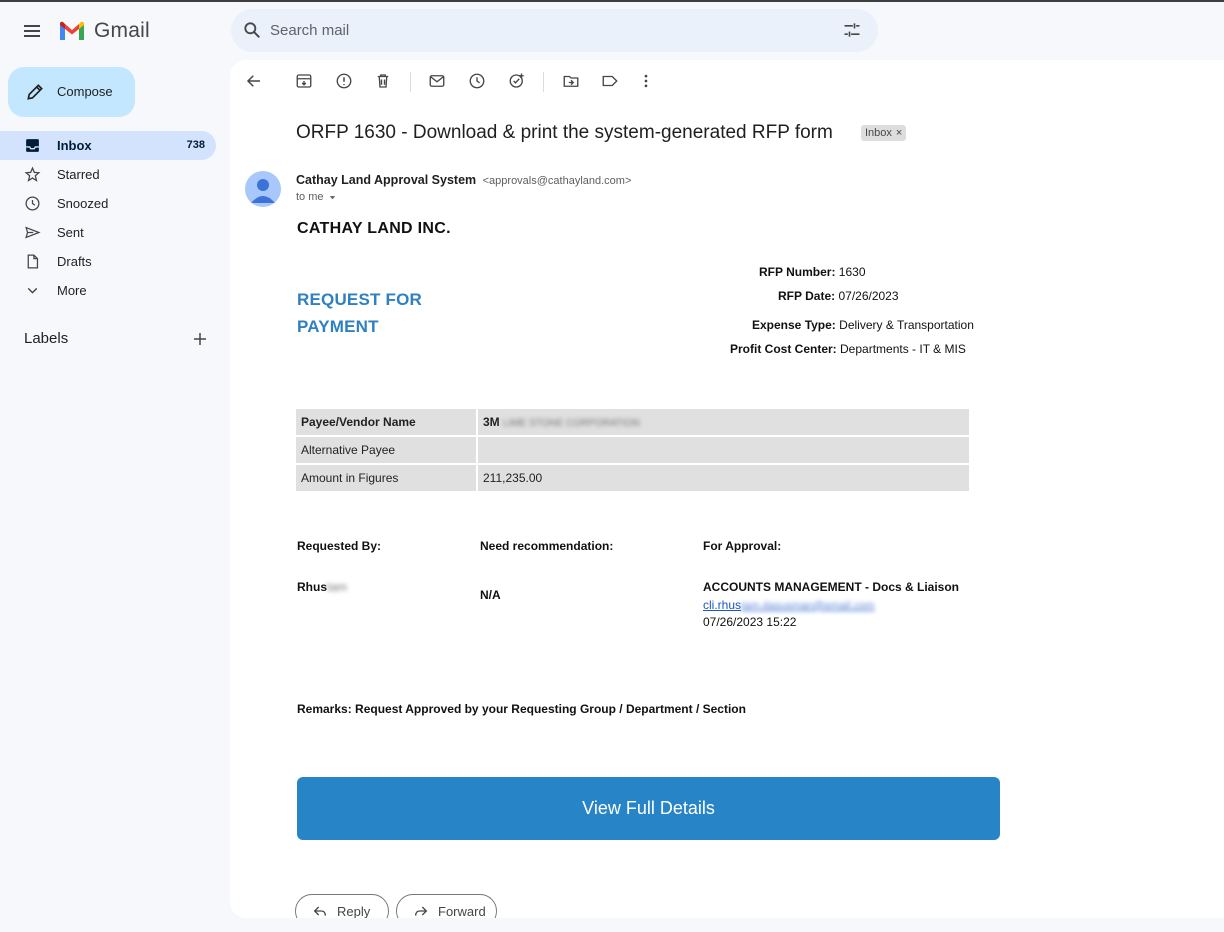 The image size is (1224, 932). Describe the element at coordinates (46, 338) in the screenshot. I see `labels-header: Labels` at that location.